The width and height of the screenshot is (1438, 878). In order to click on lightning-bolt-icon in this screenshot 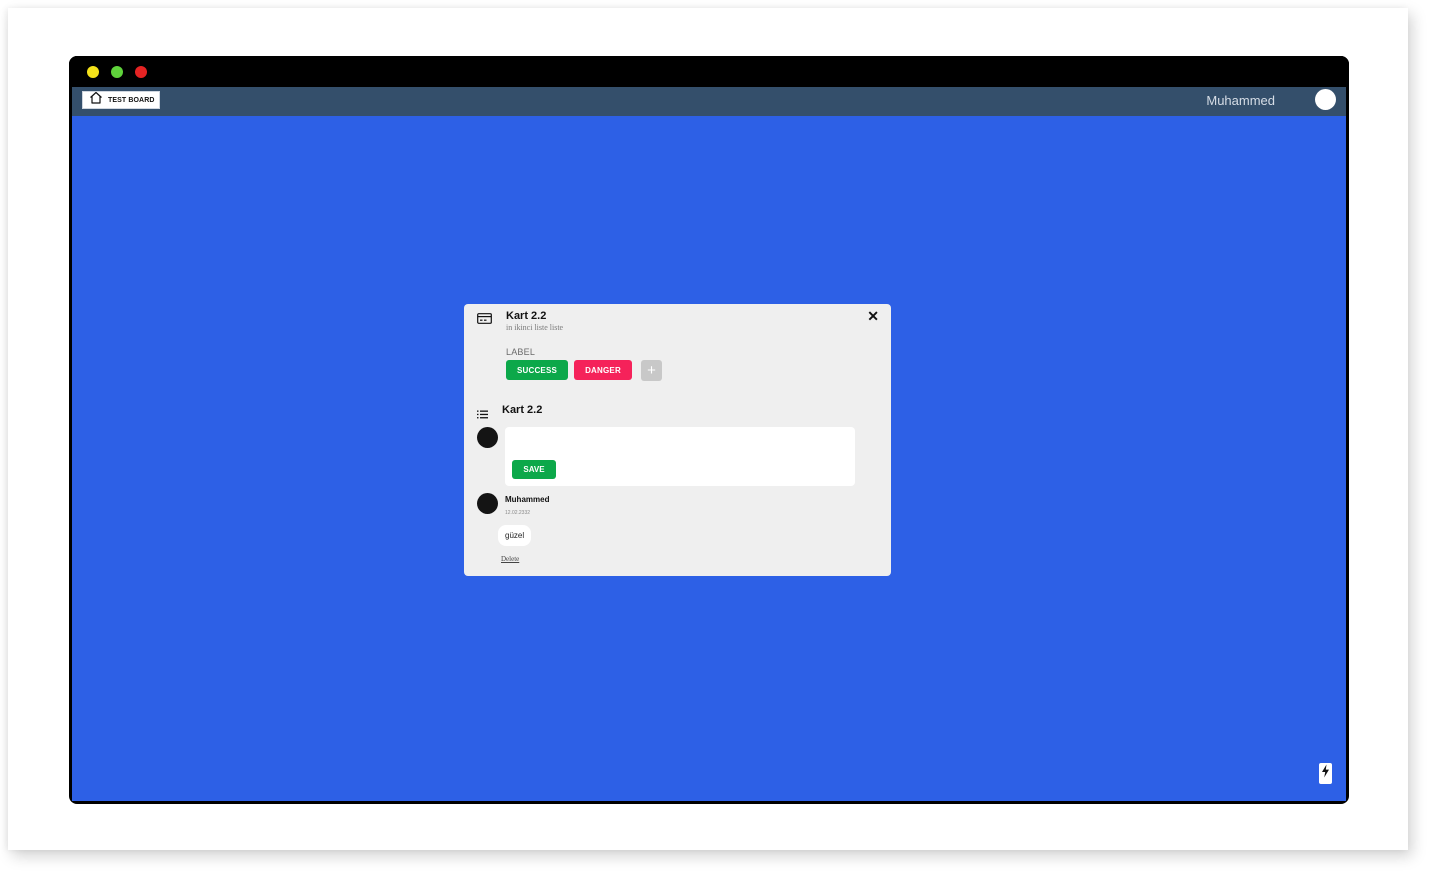, I will do `click(1325, 773)`.